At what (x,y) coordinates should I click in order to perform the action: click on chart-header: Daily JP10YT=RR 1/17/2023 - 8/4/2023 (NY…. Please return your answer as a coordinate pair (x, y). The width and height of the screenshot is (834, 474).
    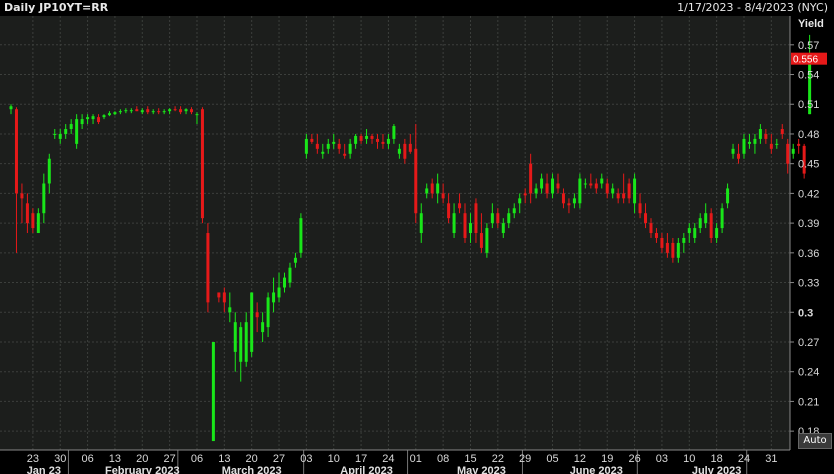
    Looking at the image, I should click on (417, 8).